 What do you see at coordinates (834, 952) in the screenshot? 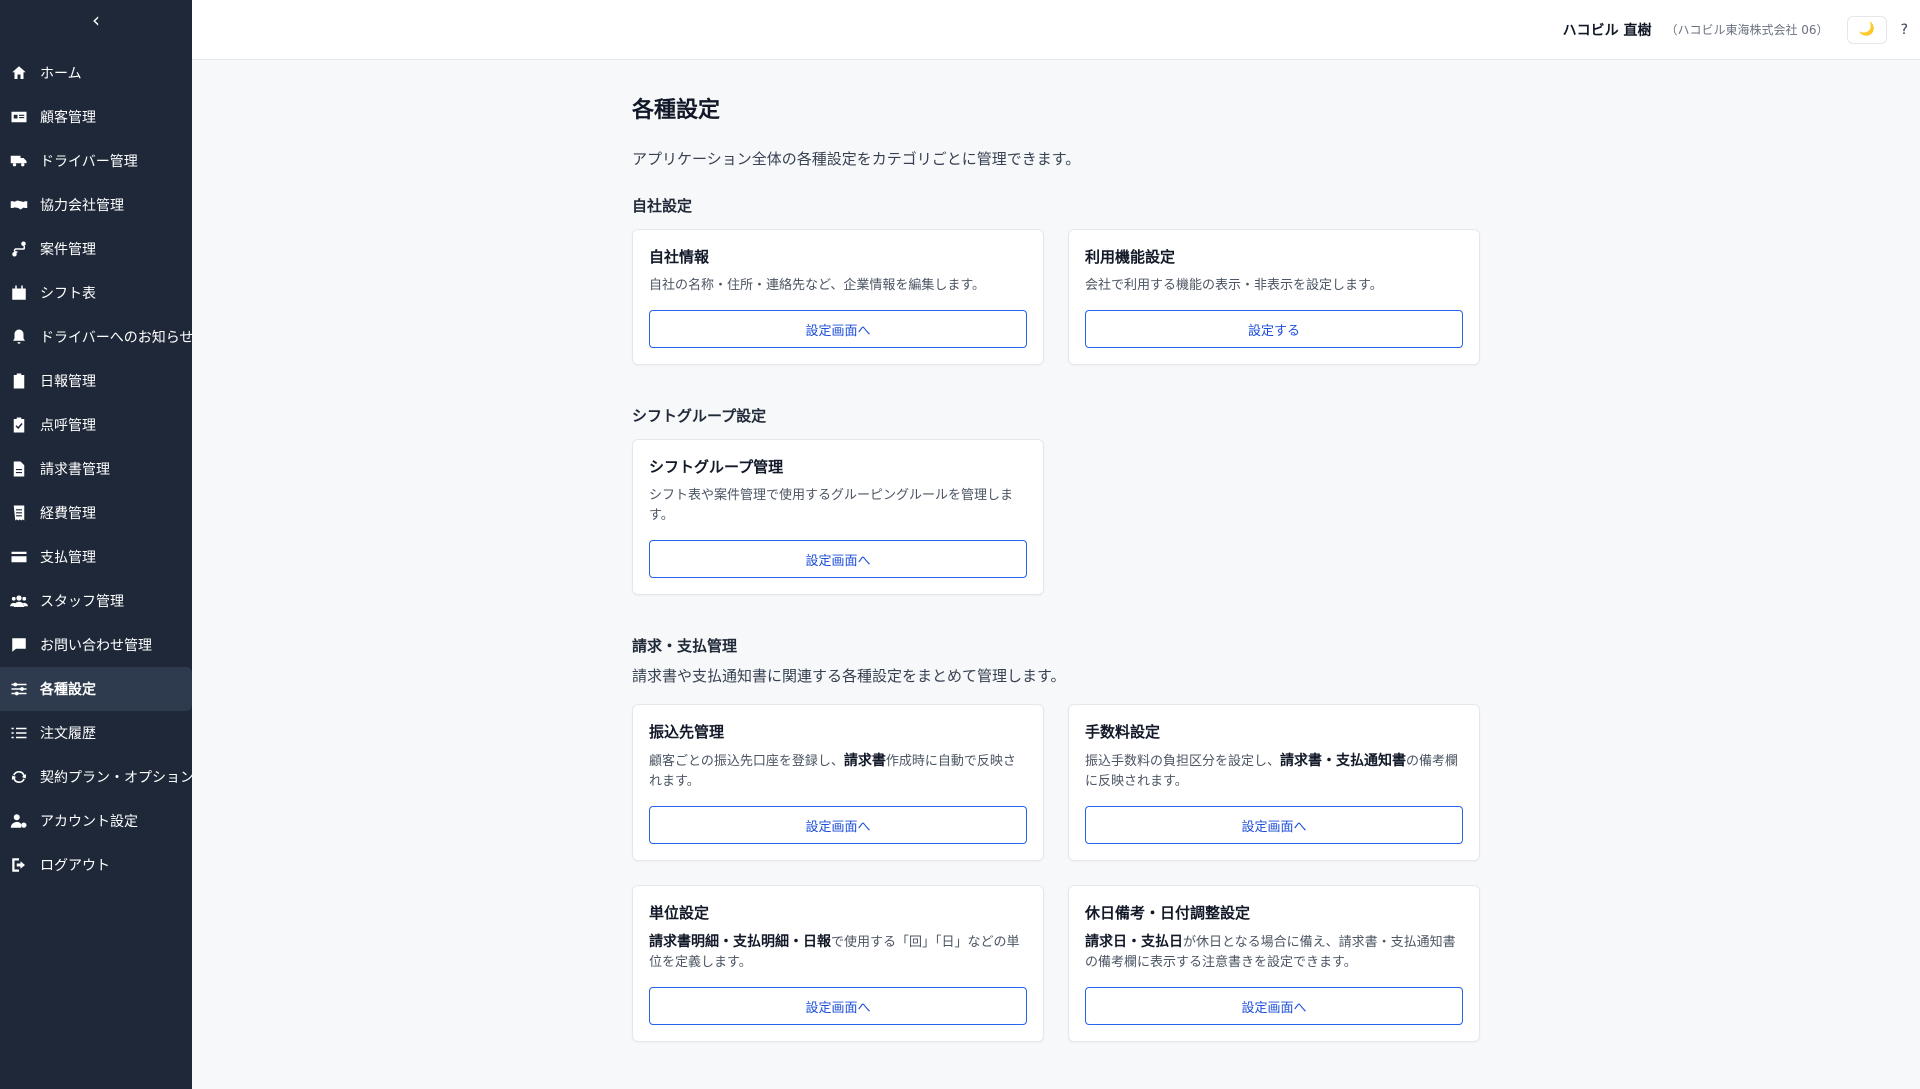
I see `card-description: 請求書明細・支払明細・日報で使用する「回」「日」などの単位を定義します。` at bounding box center [834, 952].